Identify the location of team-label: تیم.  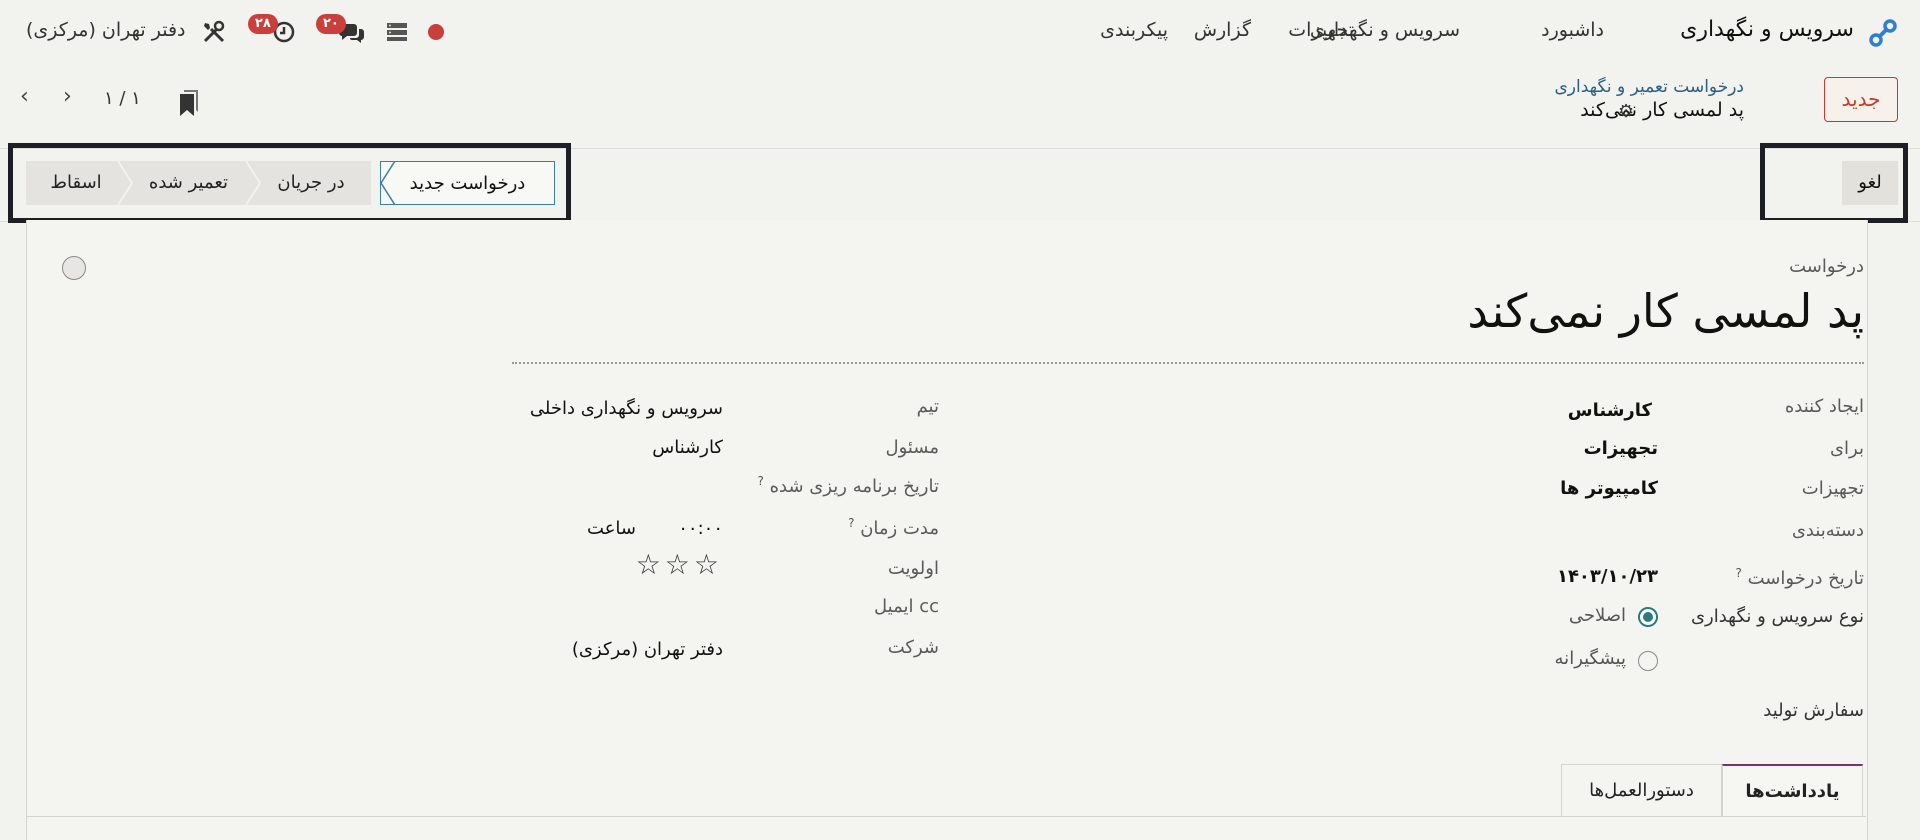
(927, 406).